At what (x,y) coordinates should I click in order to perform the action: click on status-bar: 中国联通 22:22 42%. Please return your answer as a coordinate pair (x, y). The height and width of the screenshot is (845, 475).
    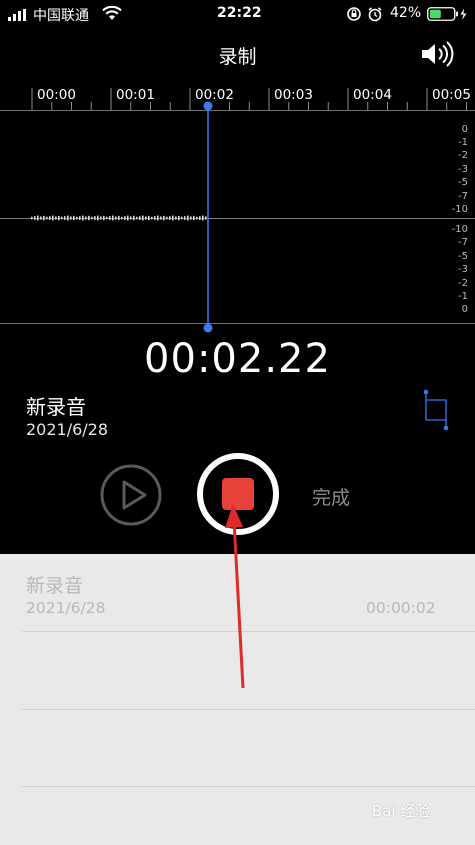
    Looking at the image, I should click on (237, 14).